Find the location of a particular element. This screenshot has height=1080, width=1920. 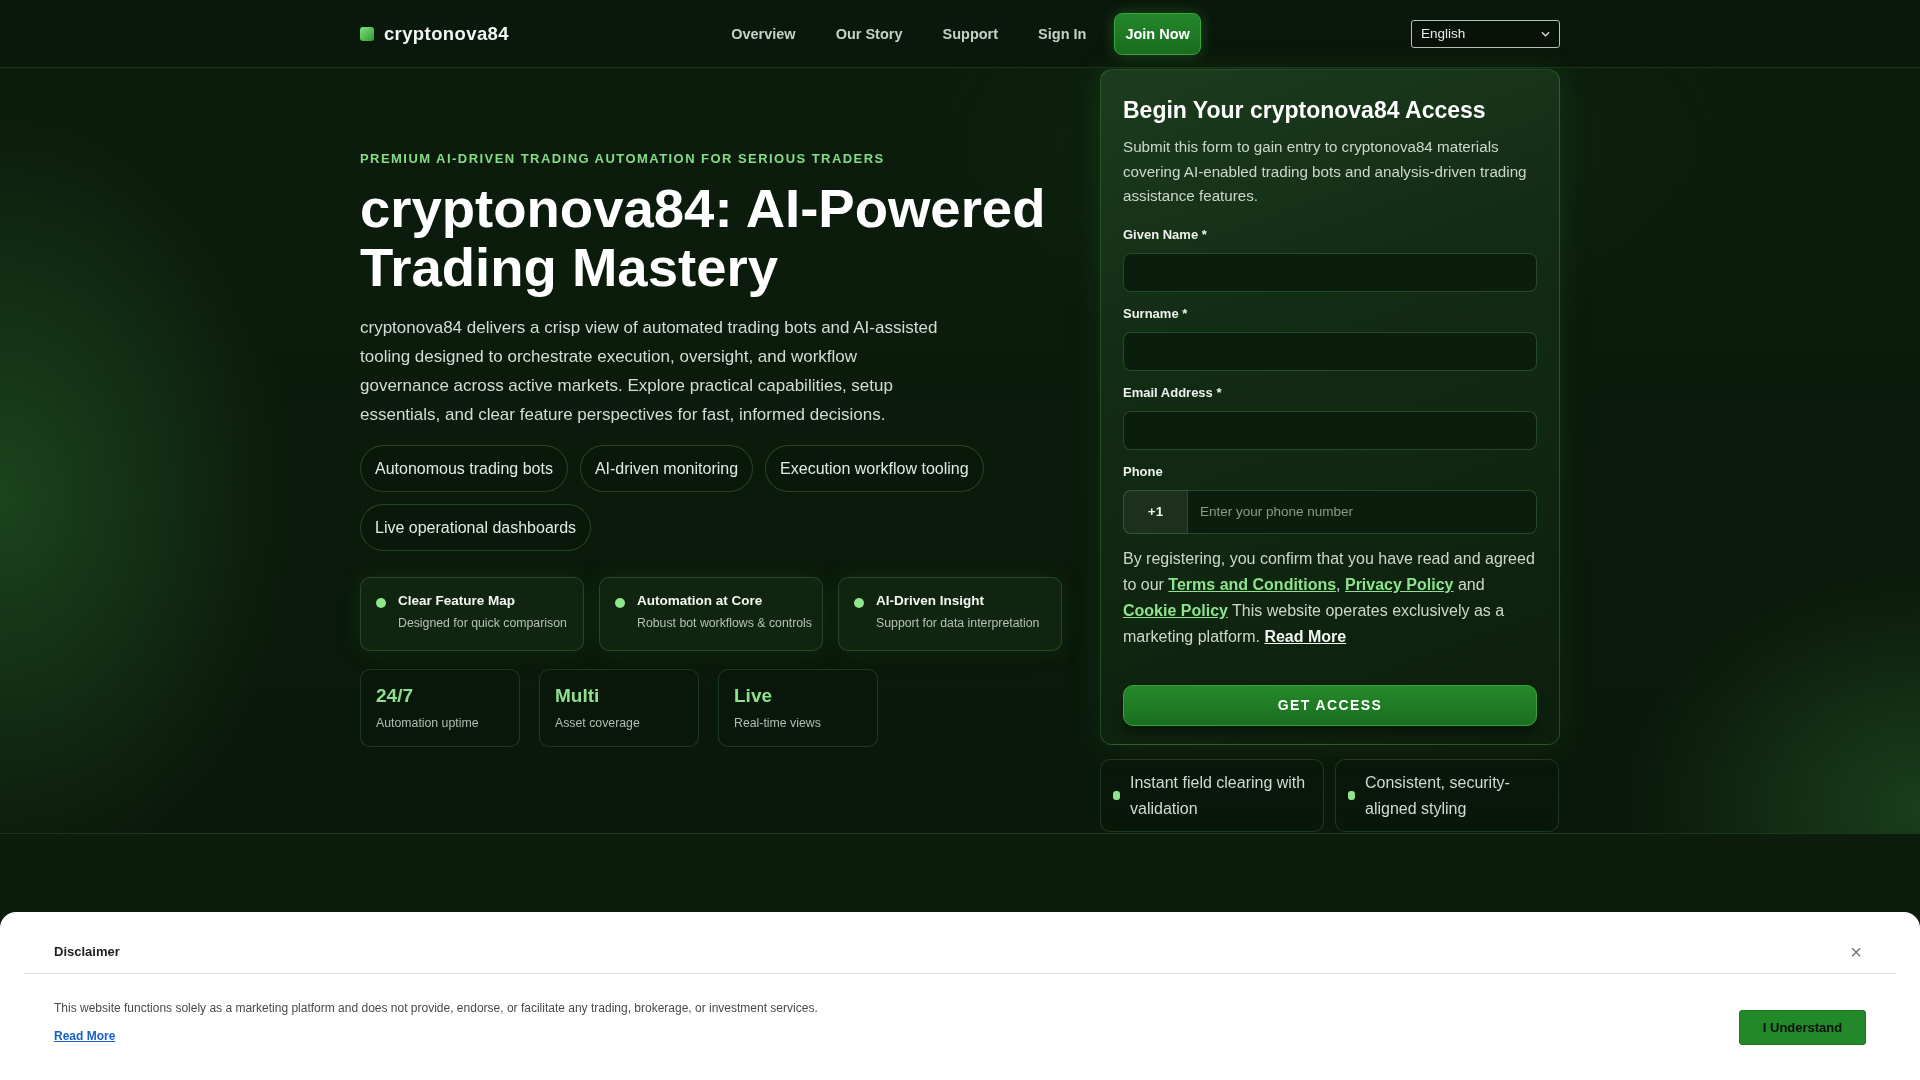

understand-button: I Understand is located at coordinates (1802, 1027).